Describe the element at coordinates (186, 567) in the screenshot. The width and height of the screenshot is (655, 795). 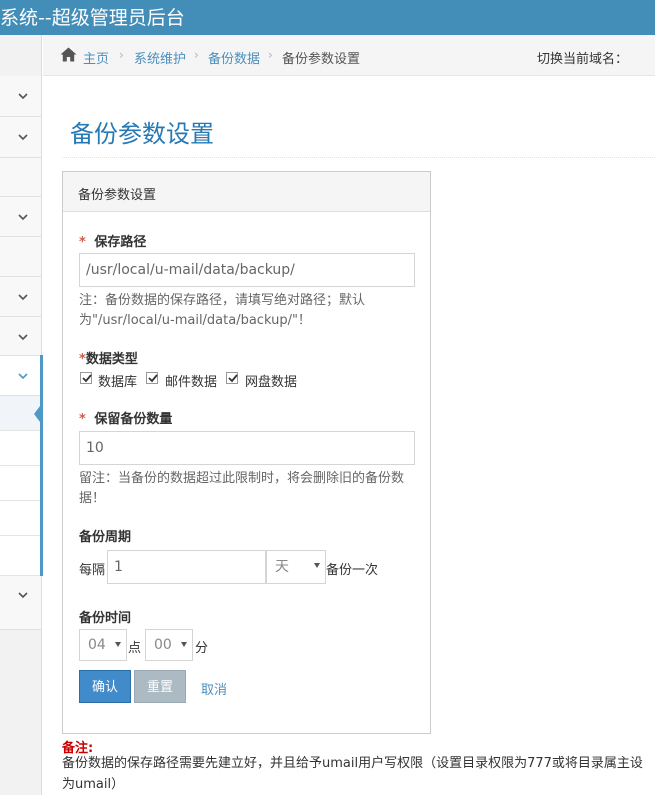
I see `cycle-interval-input: 1` at that location.